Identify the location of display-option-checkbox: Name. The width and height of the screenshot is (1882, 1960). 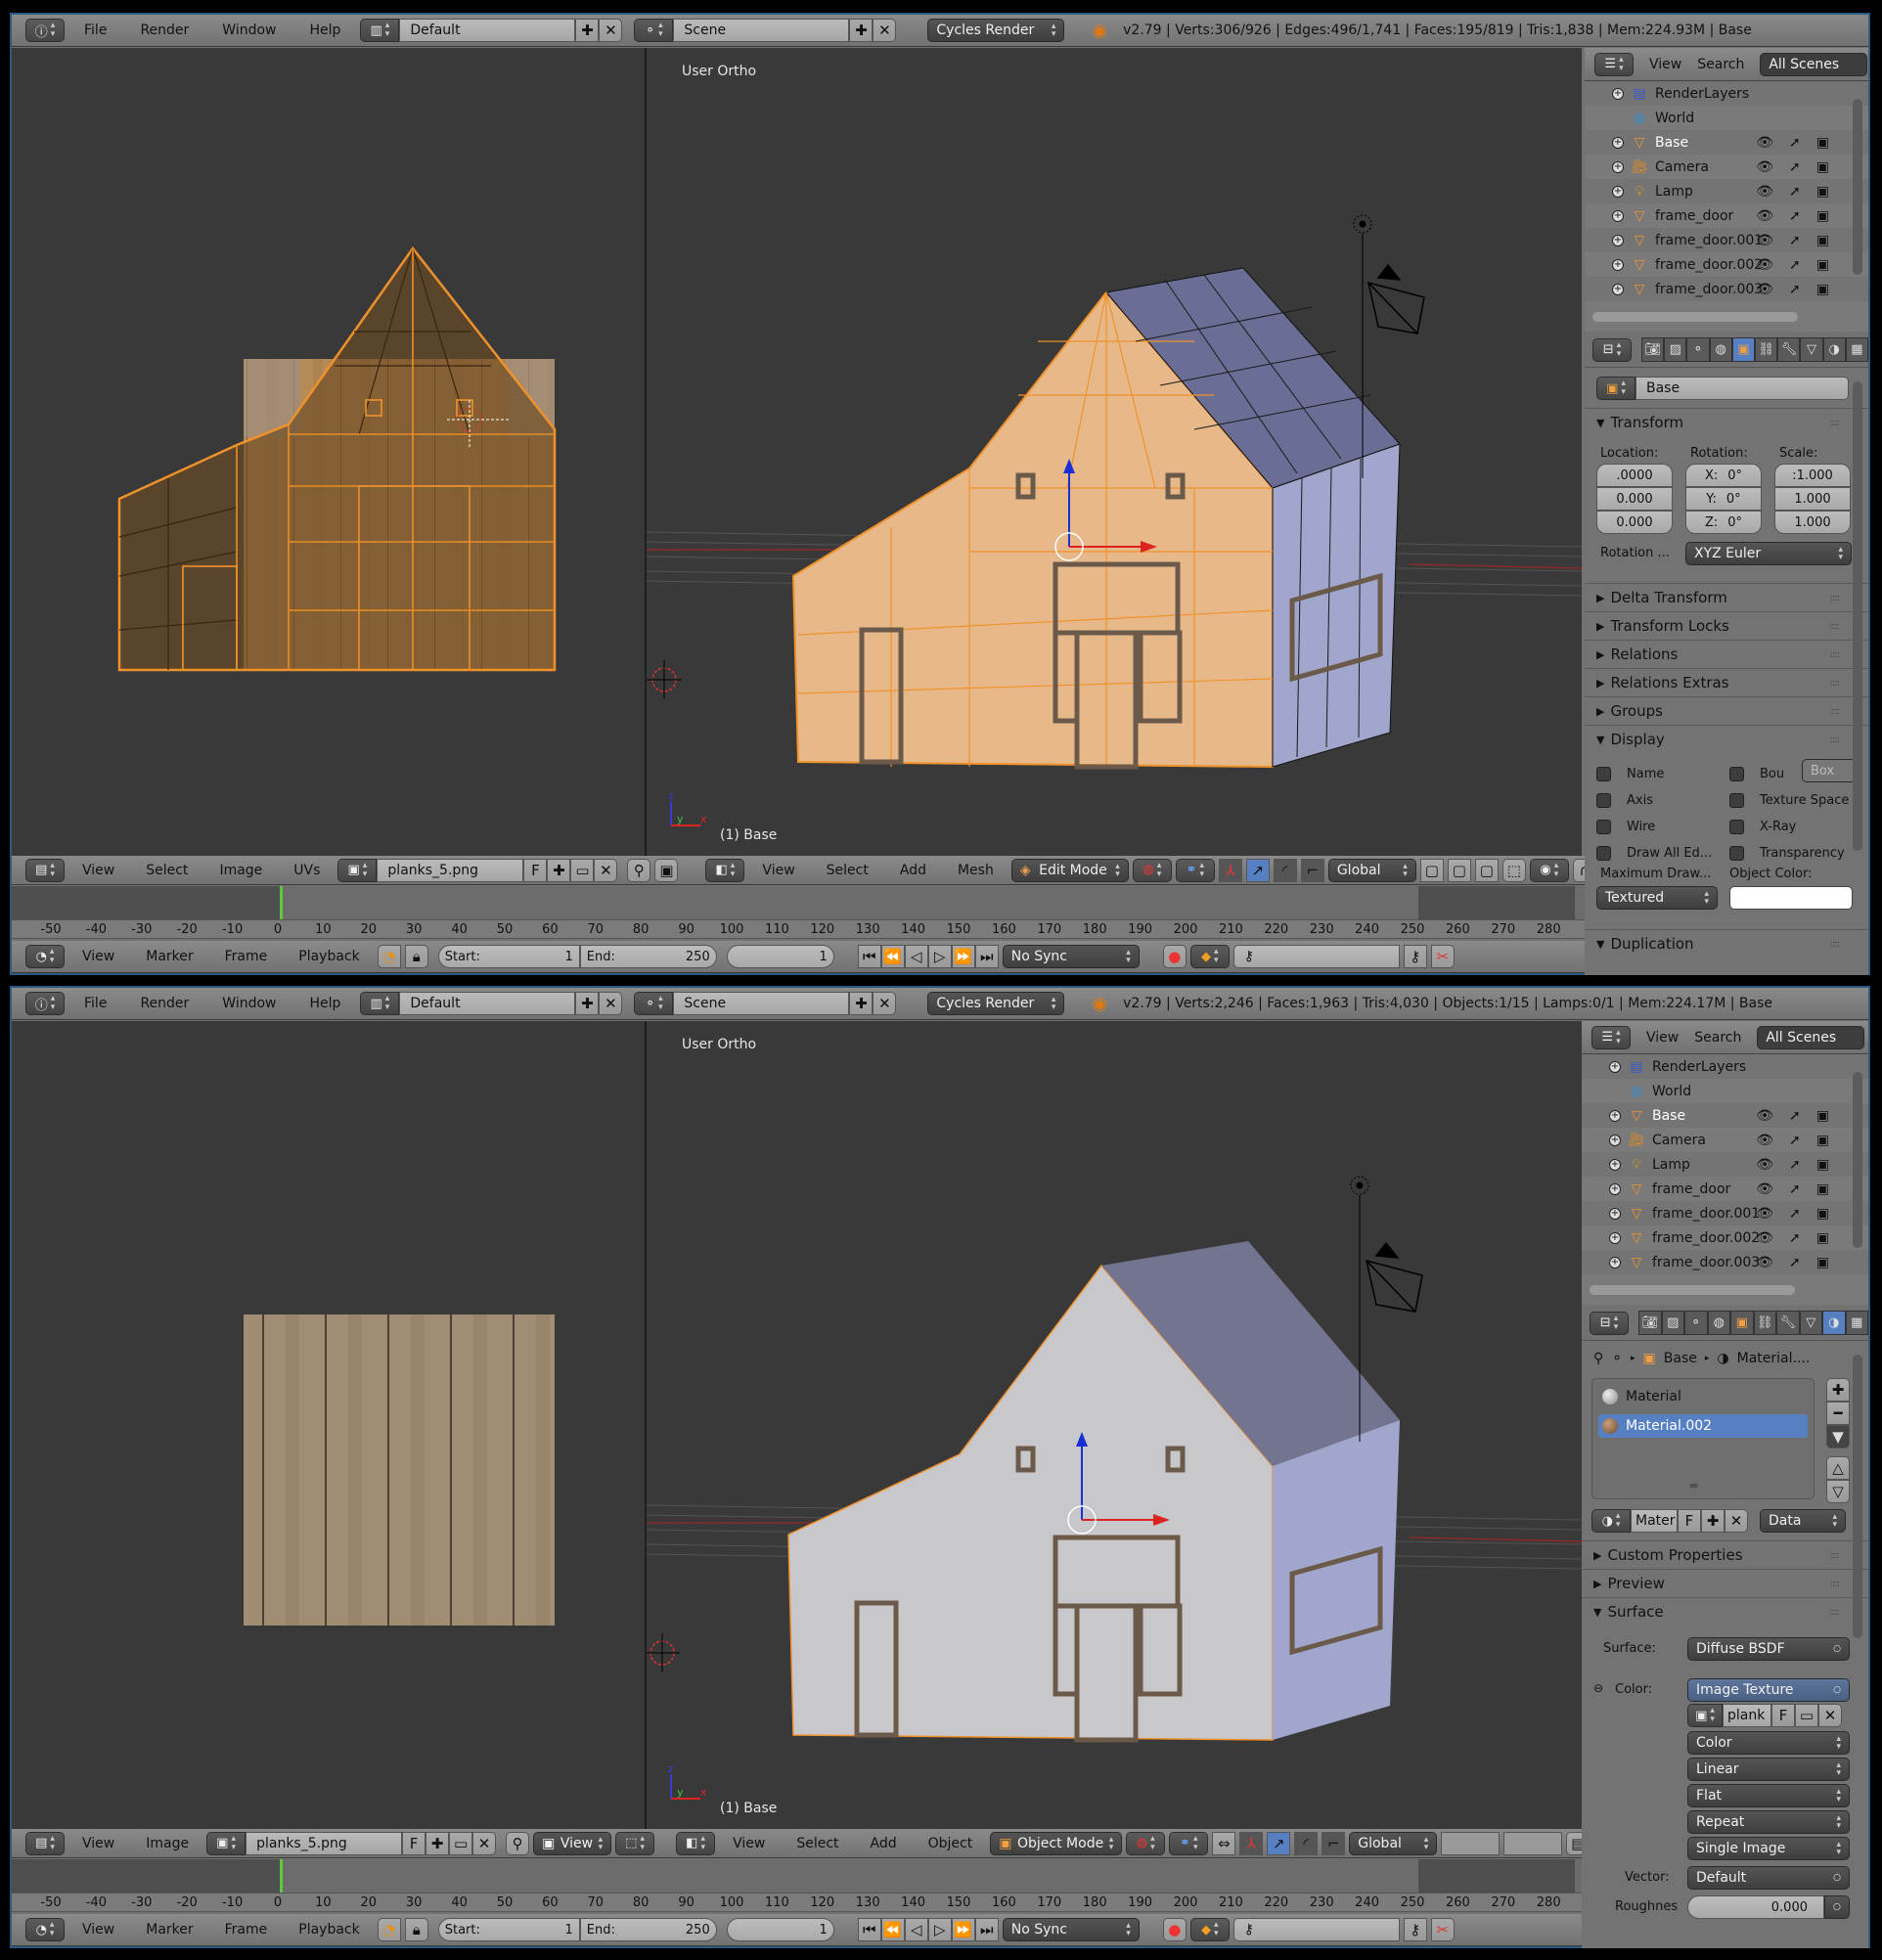
(1654, 774).